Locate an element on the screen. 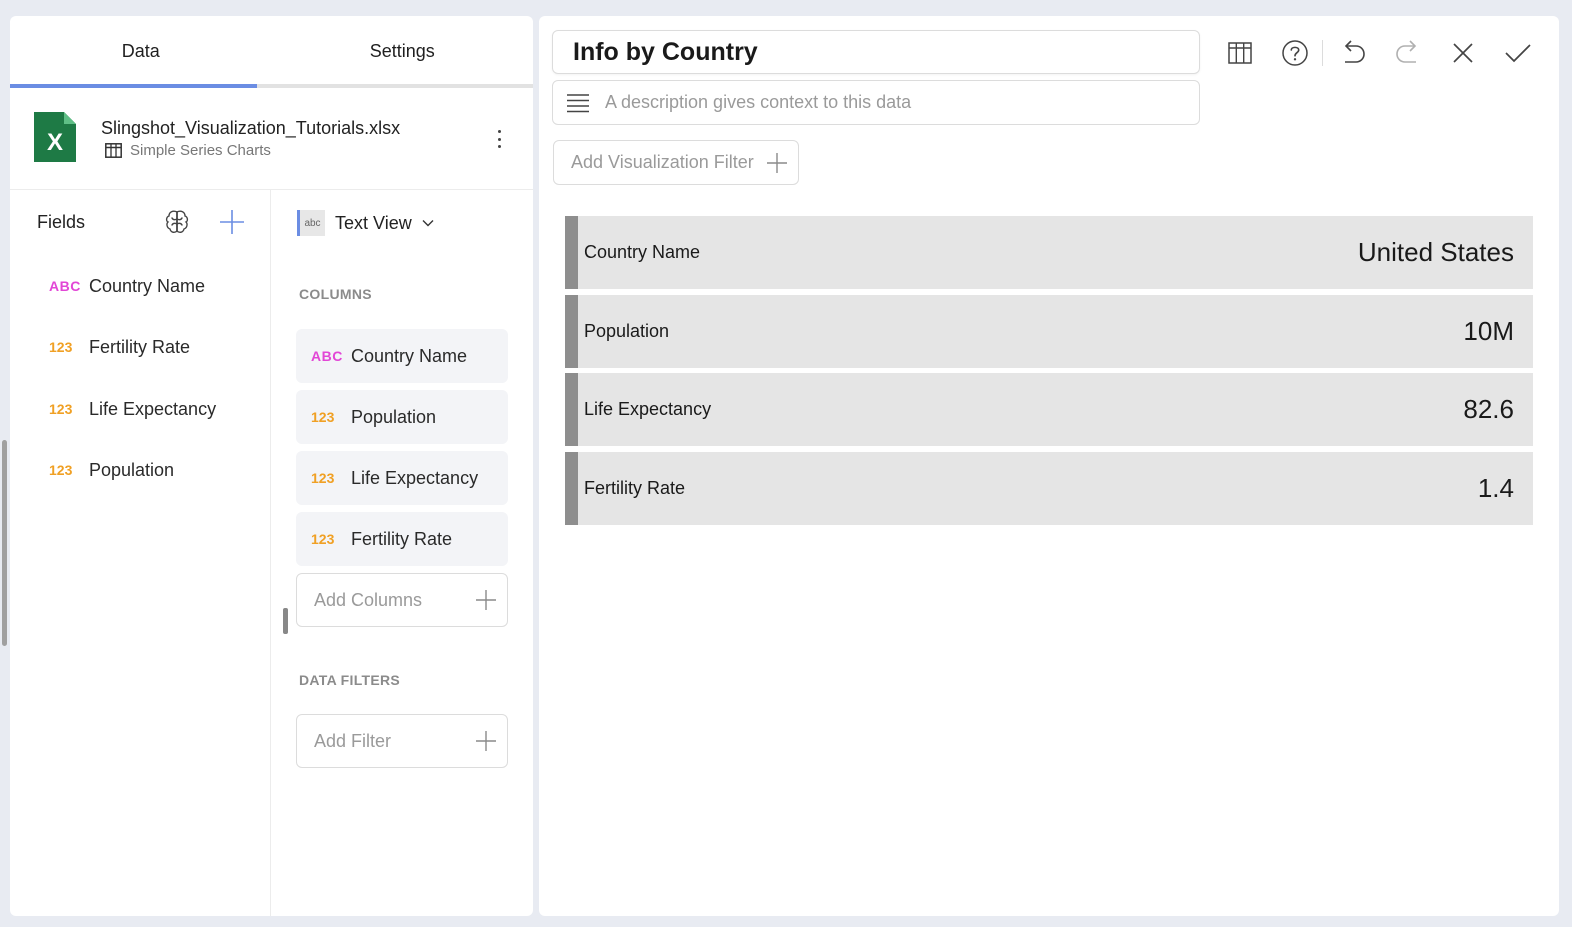 Image resolution: width=1572 pixels, height=927 pixels. tab-data: Data is located at coordinates (141, 52).